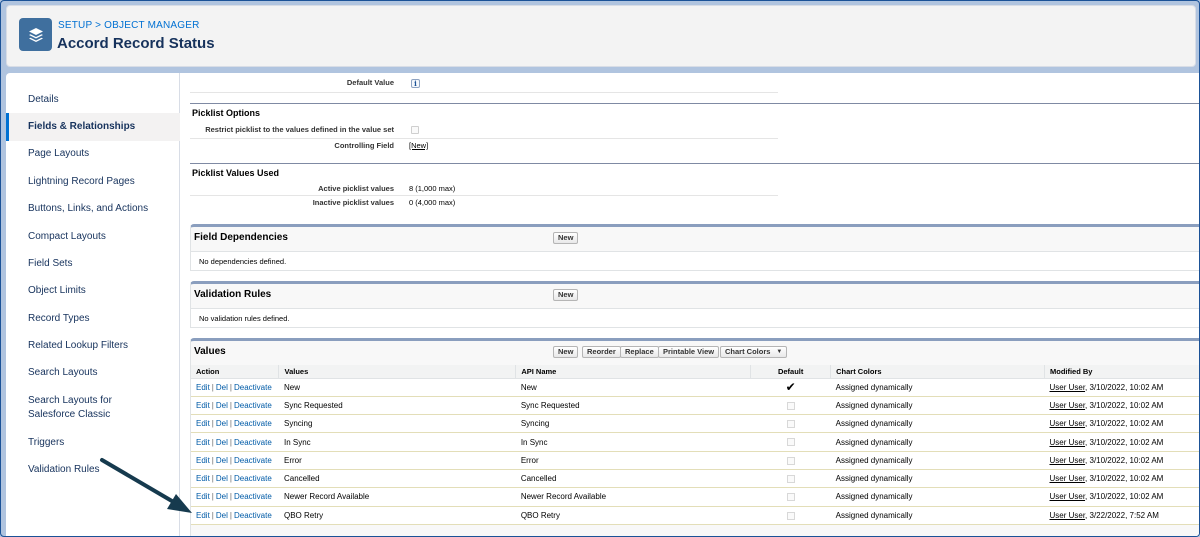  What do you see at coordinates (93, 154) in the screenshot?
I see `sidebar-item-page-layouts: Page Layouts` at bounding box center [93, 154].